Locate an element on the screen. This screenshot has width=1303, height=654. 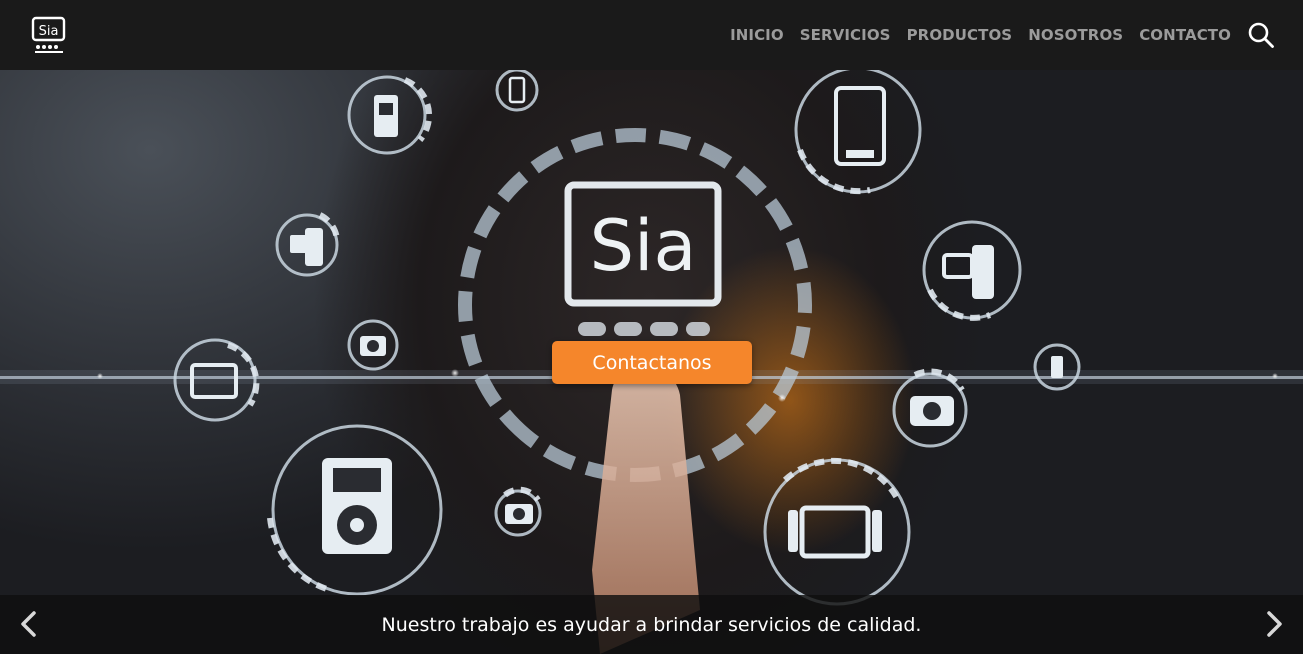
nav-item-servicios: SERVICIOS is located at coordinates (845, 35).